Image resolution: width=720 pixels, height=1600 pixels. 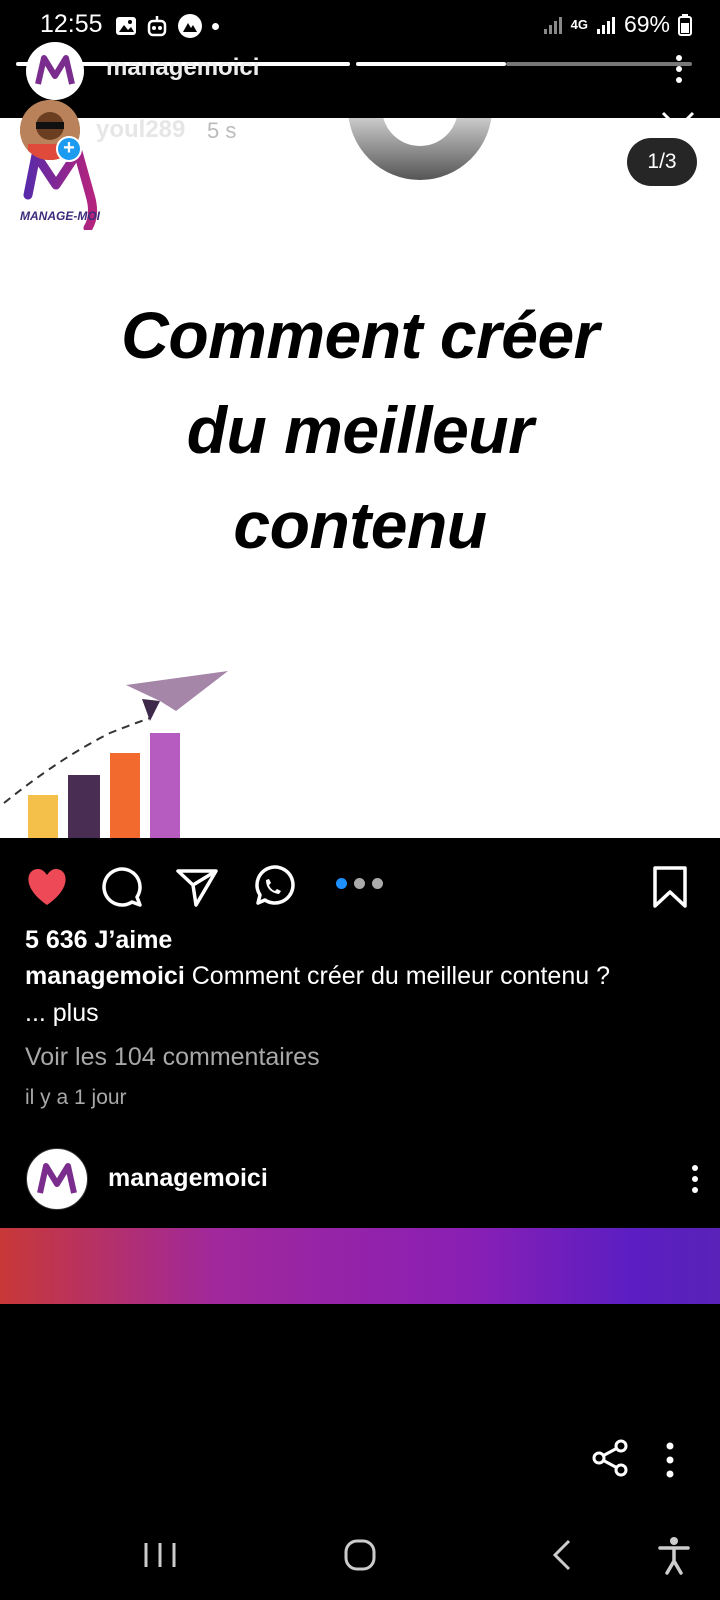 What do you see at coordinates (360, 335) in the screenshot?
I see `headline-line-1: Comment créer` at bounding box center [360, 335].